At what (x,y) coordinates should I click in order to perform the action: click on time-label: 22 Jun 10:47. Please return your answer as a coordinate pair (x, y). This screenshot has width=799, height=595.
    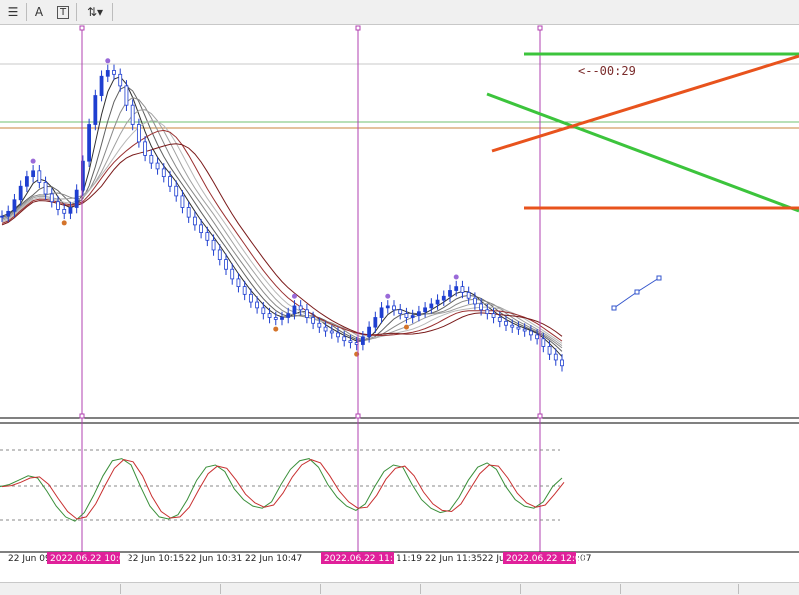
    Looking at the image, I should click on (273, 559).